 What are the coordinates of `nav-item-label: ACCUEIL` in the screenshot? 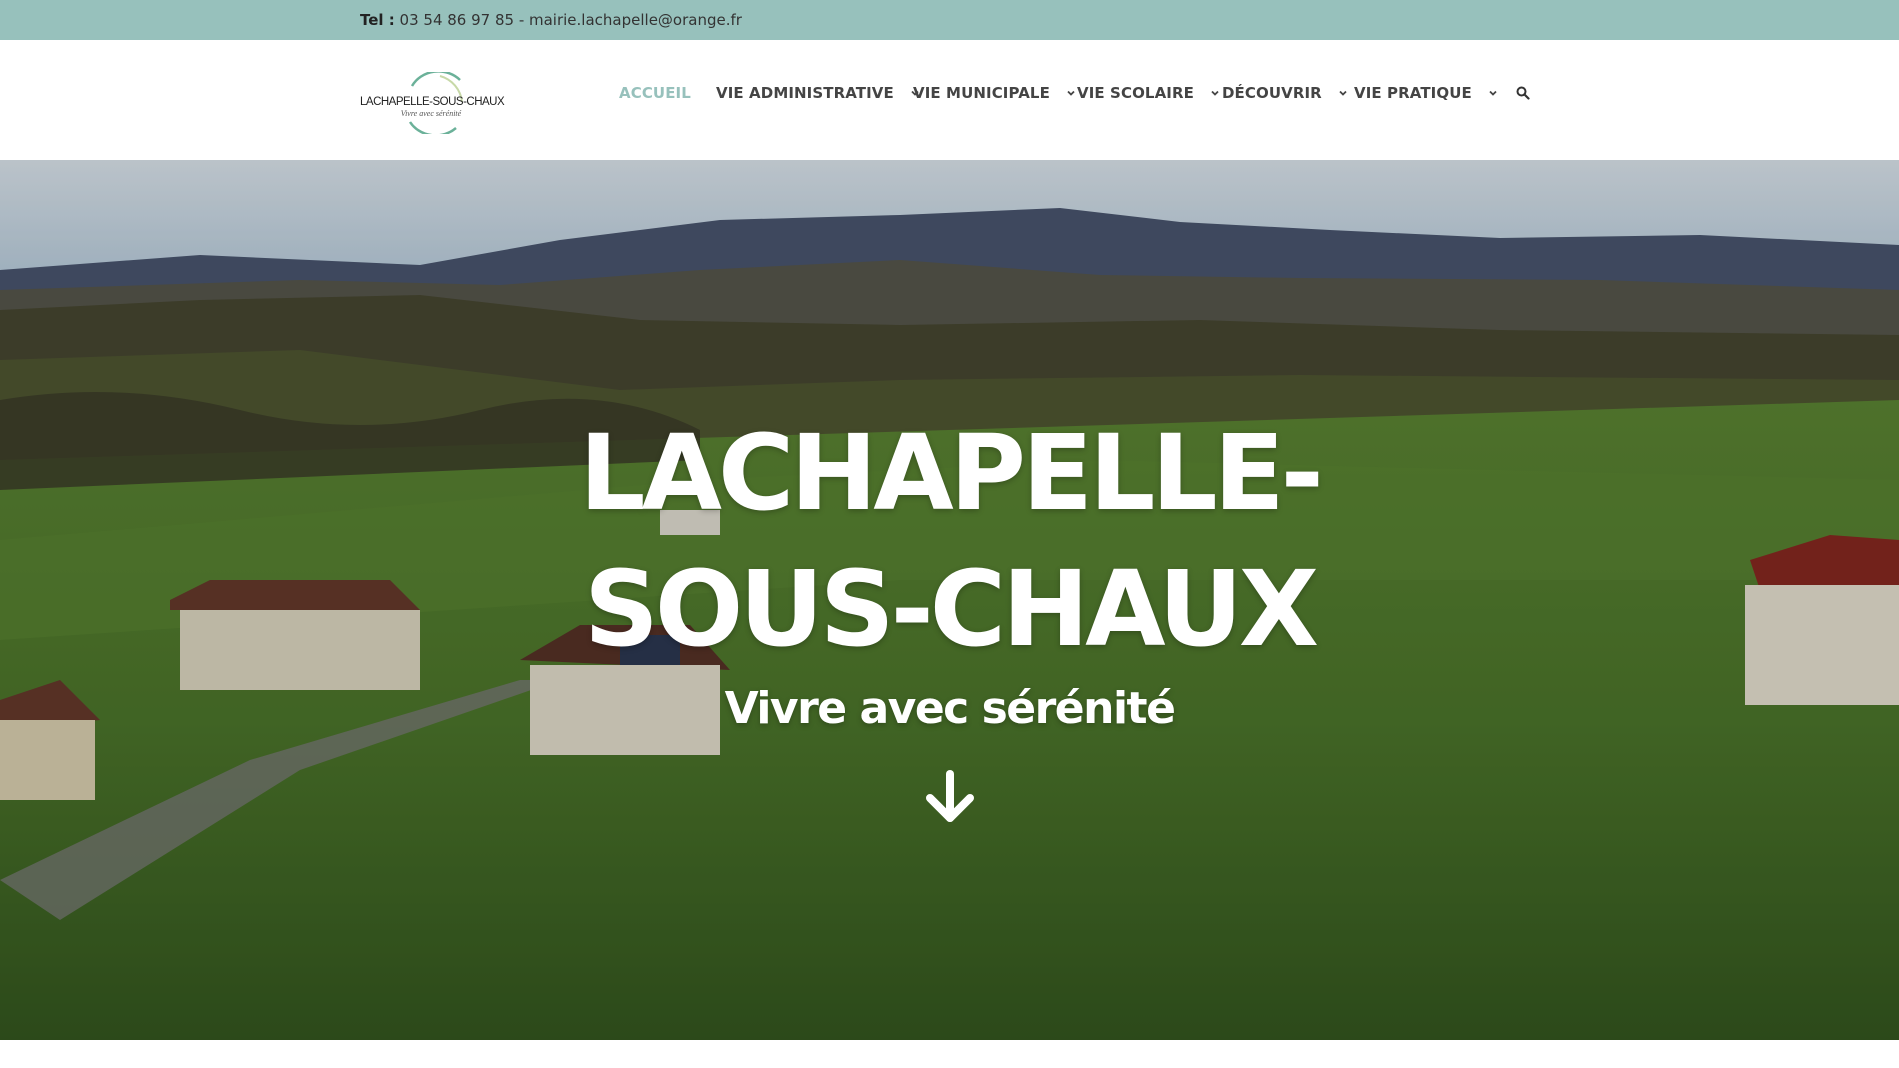 It's located at (655, 93).